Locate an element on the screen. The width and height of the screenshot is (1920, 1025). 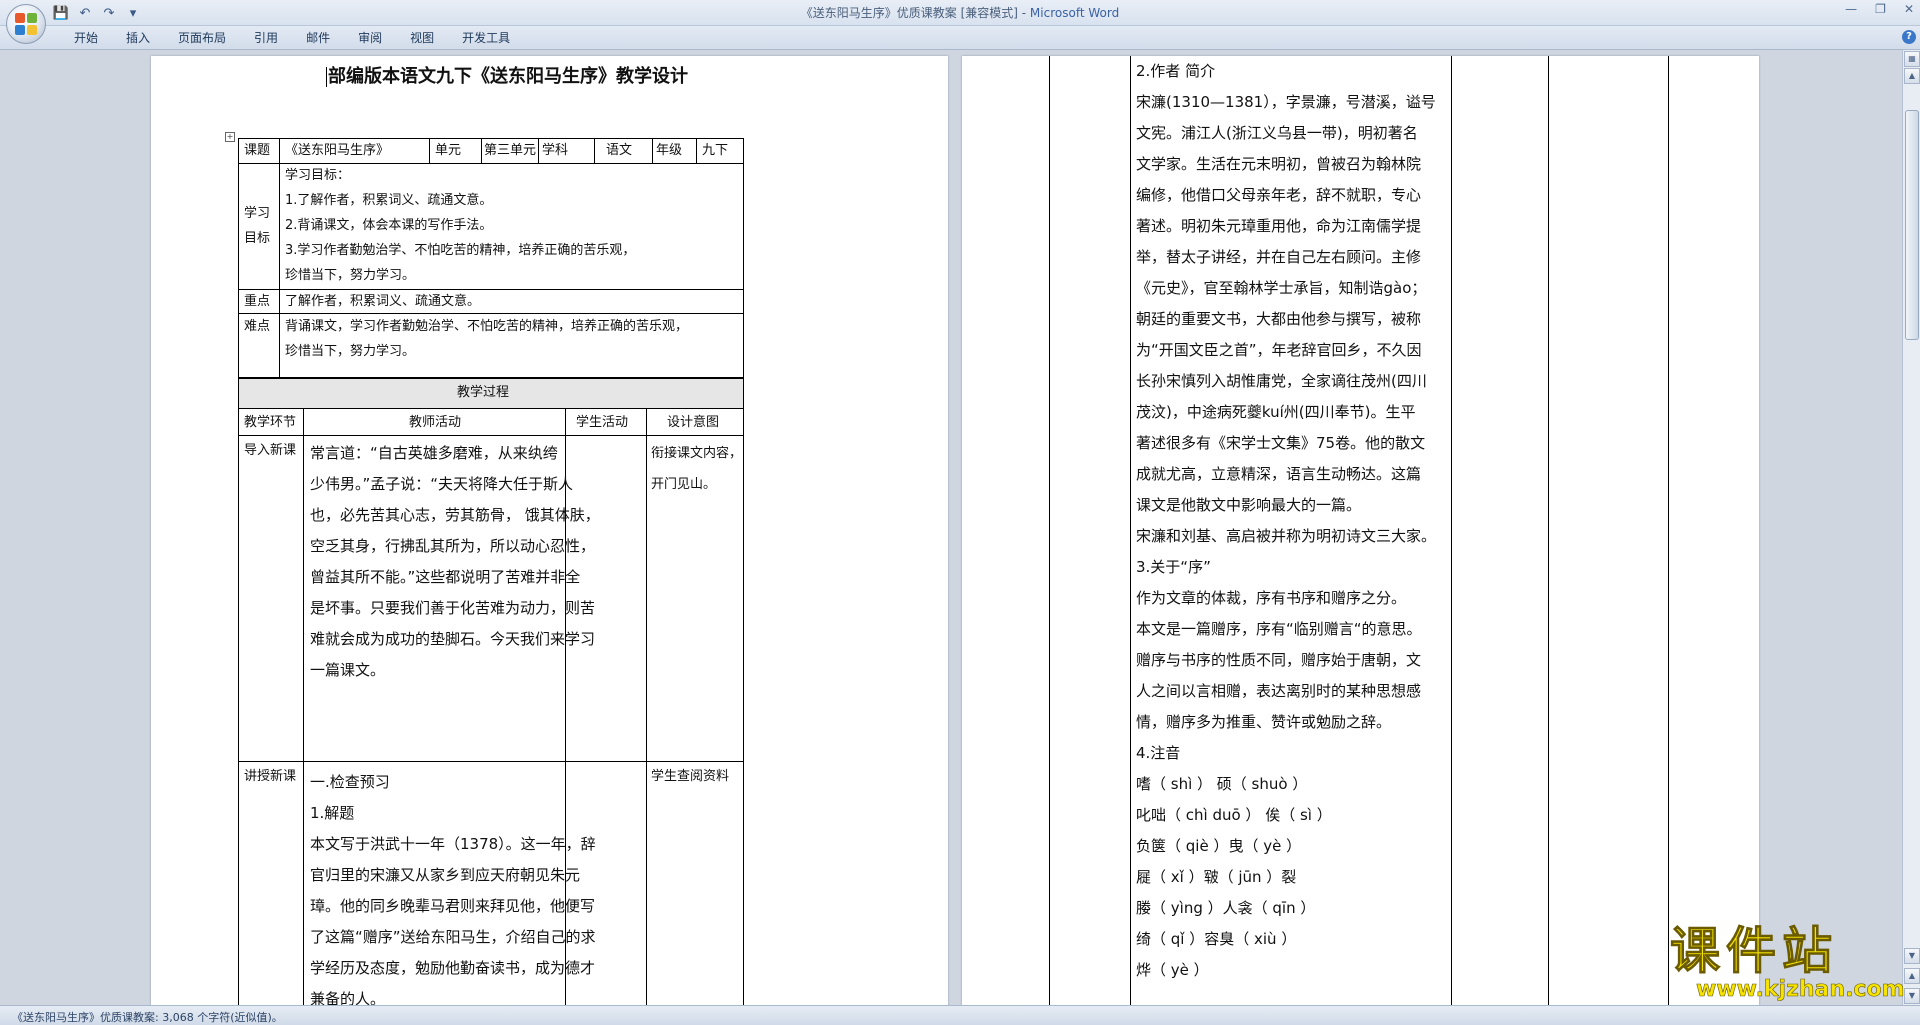
goals-label-2: 目标 is located at coordinates (257, 238).